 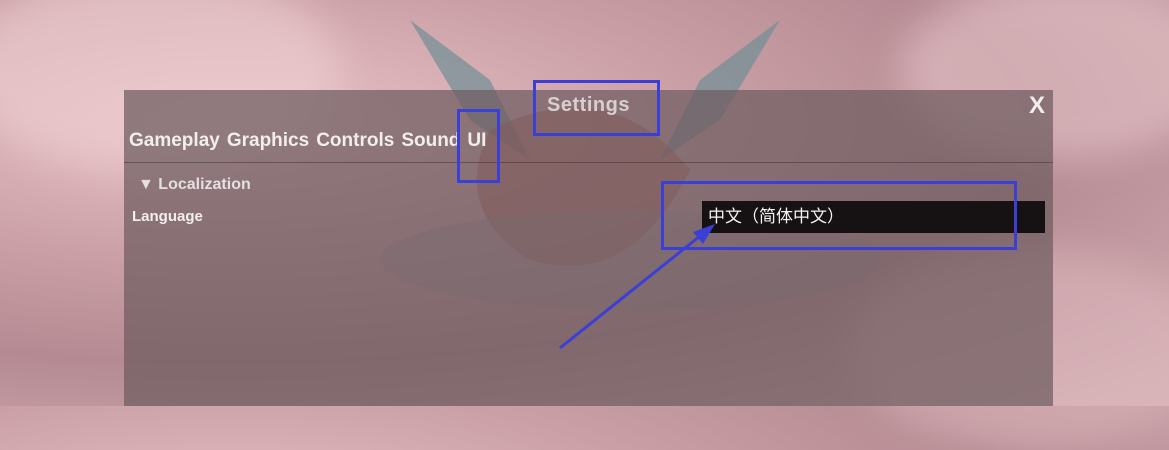 I want to click on section-label: Localization, so click(x=204, y=184).